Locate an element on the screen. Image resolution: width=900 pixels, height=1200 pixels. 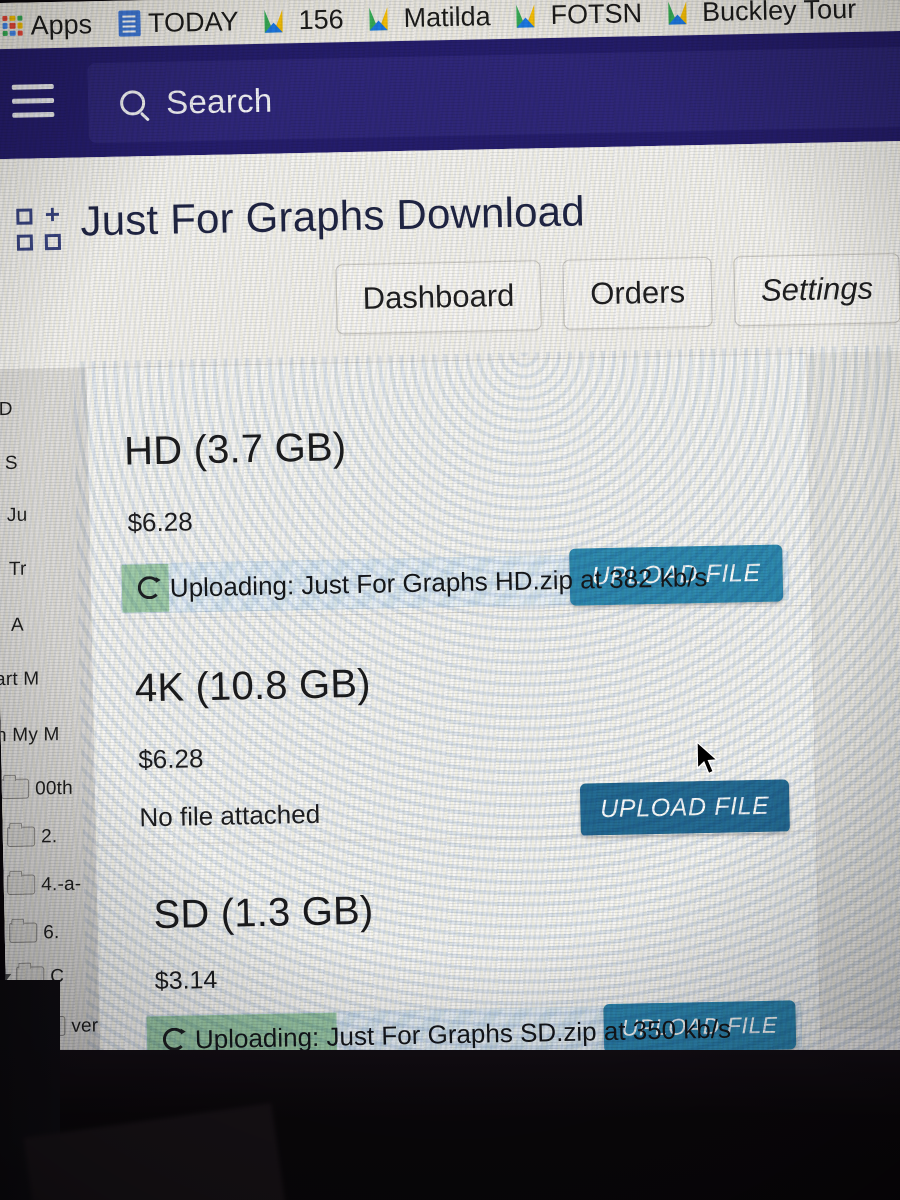
finder-sidebar-item: A is located at coordinates (17, 626).